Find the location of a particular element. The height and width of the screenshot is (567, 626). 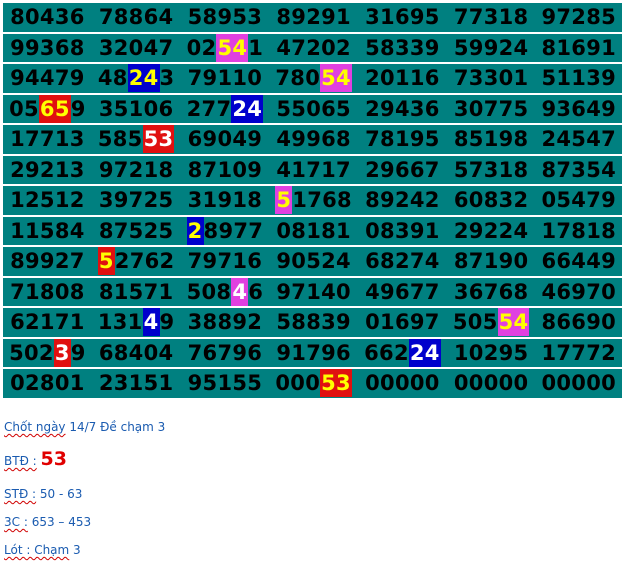

number-cell: 58953 is located at coordinates (225, 18).